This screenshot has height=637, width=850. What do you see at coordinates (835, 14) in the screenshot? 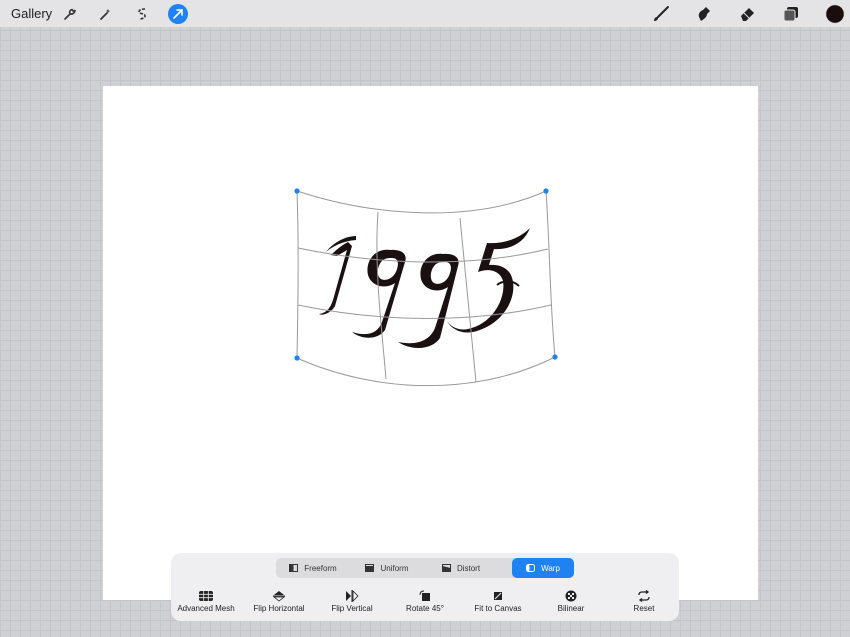
I see `color-swatch-icon` at bounding box center [835, 14].